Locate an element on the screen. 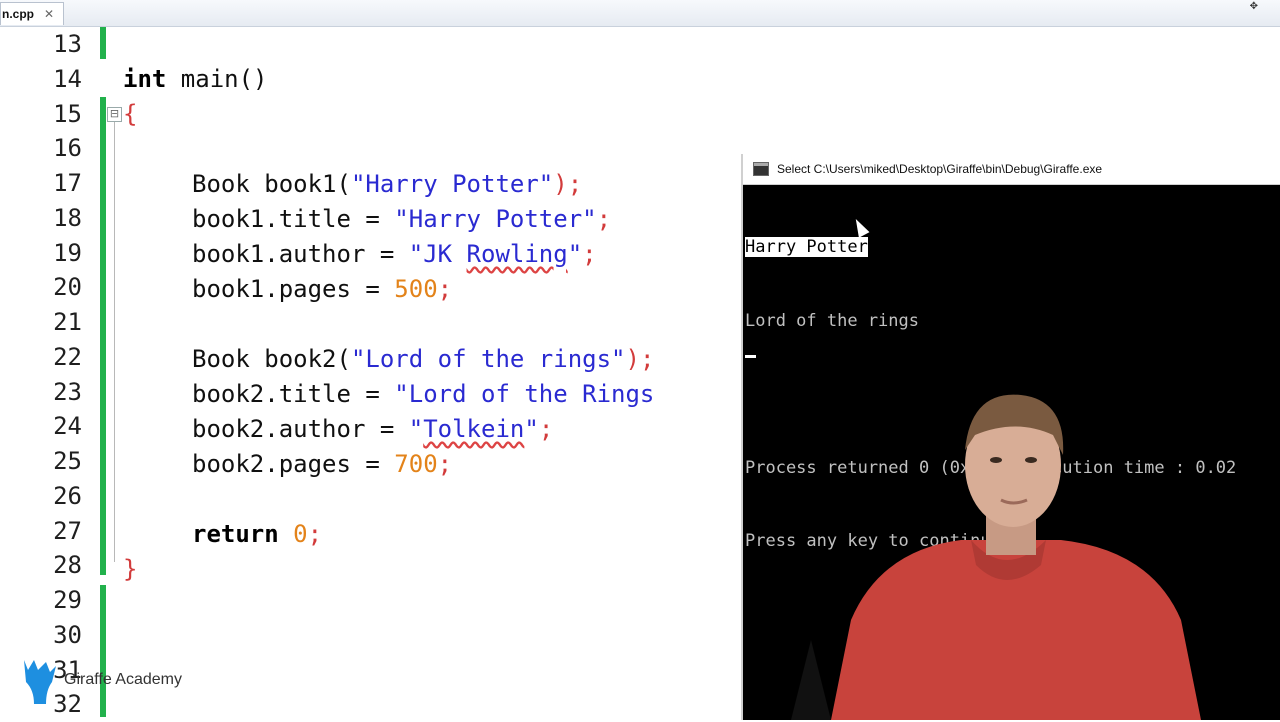  line-number: 21 is located at coordinates (67, 322).